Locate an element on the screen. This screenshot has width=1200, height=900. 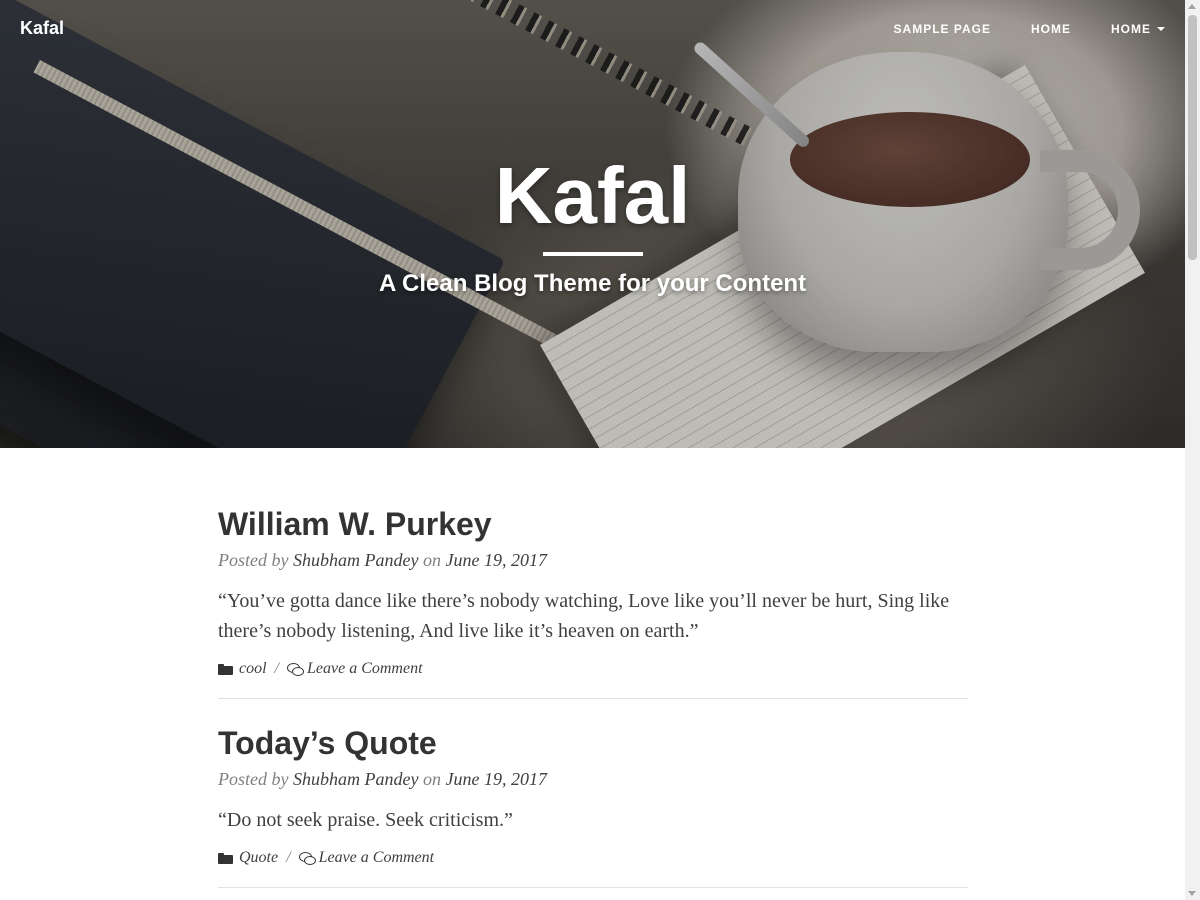
nav-link-home: HOME is located at coordinates (1051, 29).